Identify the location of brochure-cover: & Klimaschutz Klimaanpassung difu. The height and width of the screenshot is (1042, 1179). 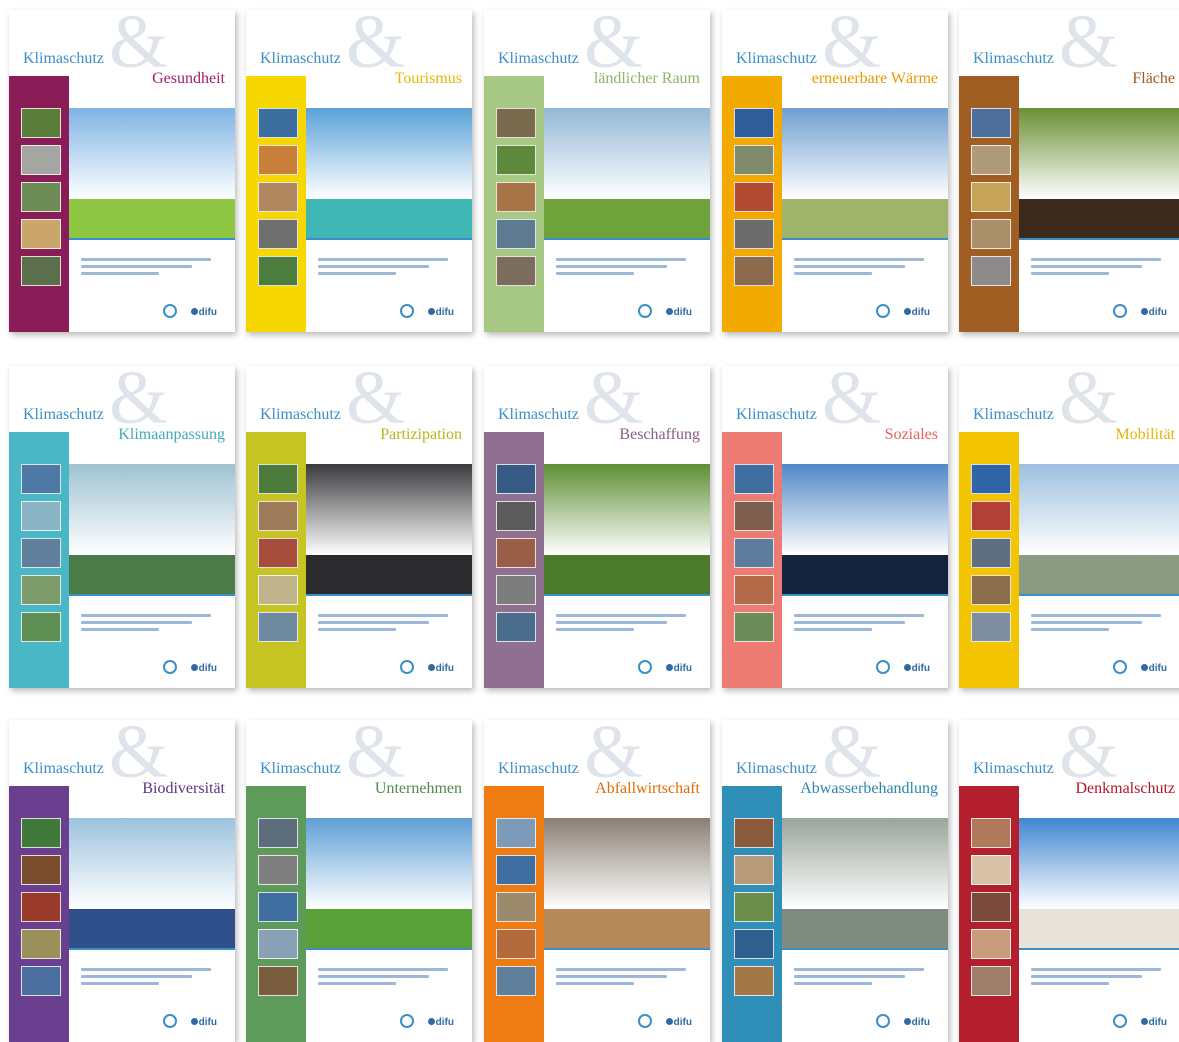
(122, 527).